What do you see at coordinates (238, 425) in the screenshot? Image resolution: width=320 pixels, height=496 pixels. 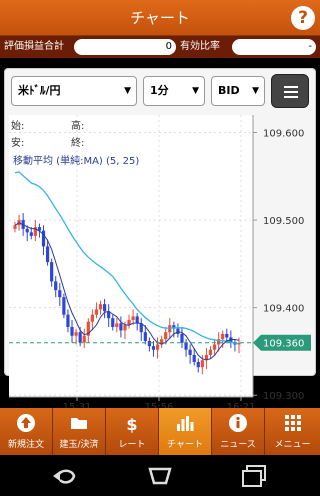 I see `info-icon` at bounding box center [238, 425].